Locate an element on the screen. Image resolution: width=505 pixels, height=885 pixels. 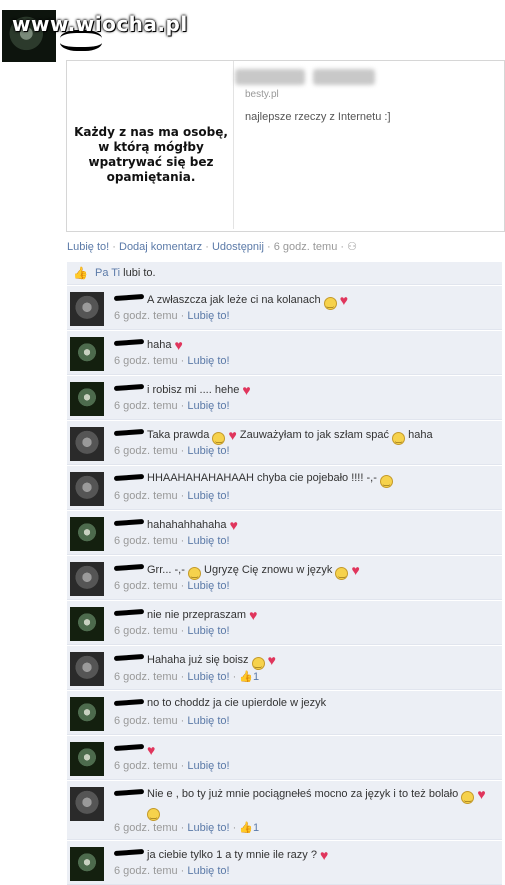
post-comment-link: Dodaj komentarz is located at coordinates (160, 247).